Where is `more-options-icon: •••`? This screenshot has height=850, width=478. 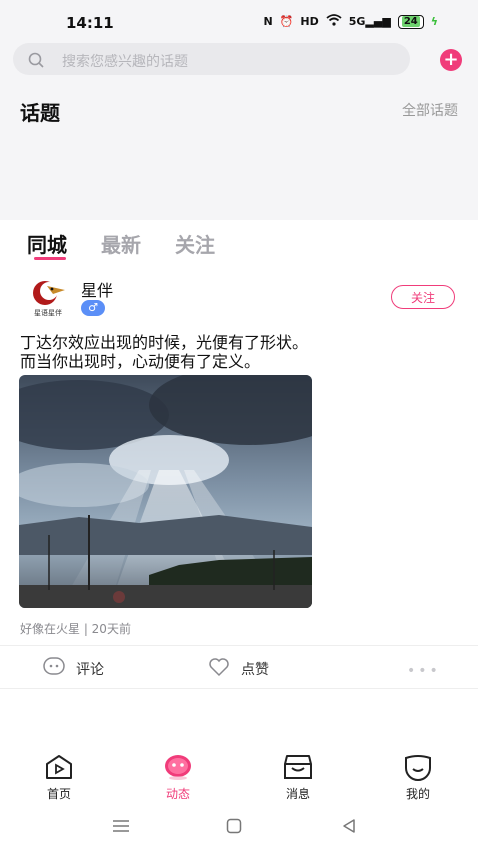
more-options-icon: ••• is located at coordinates (424, 671).